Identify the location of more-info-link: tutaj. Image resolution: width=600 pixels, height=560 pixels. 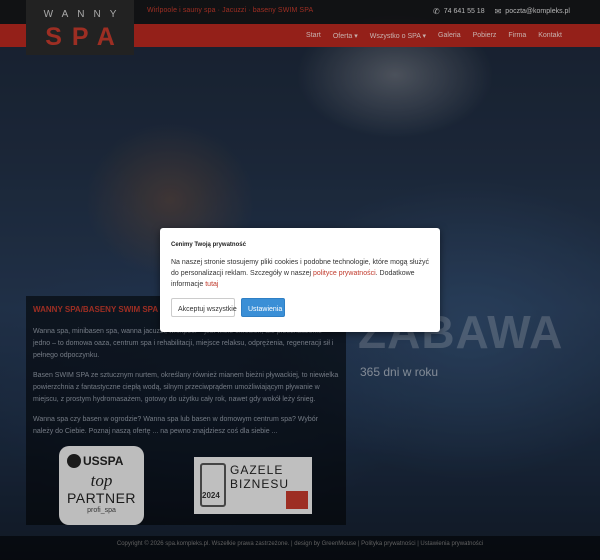
(211, 284).